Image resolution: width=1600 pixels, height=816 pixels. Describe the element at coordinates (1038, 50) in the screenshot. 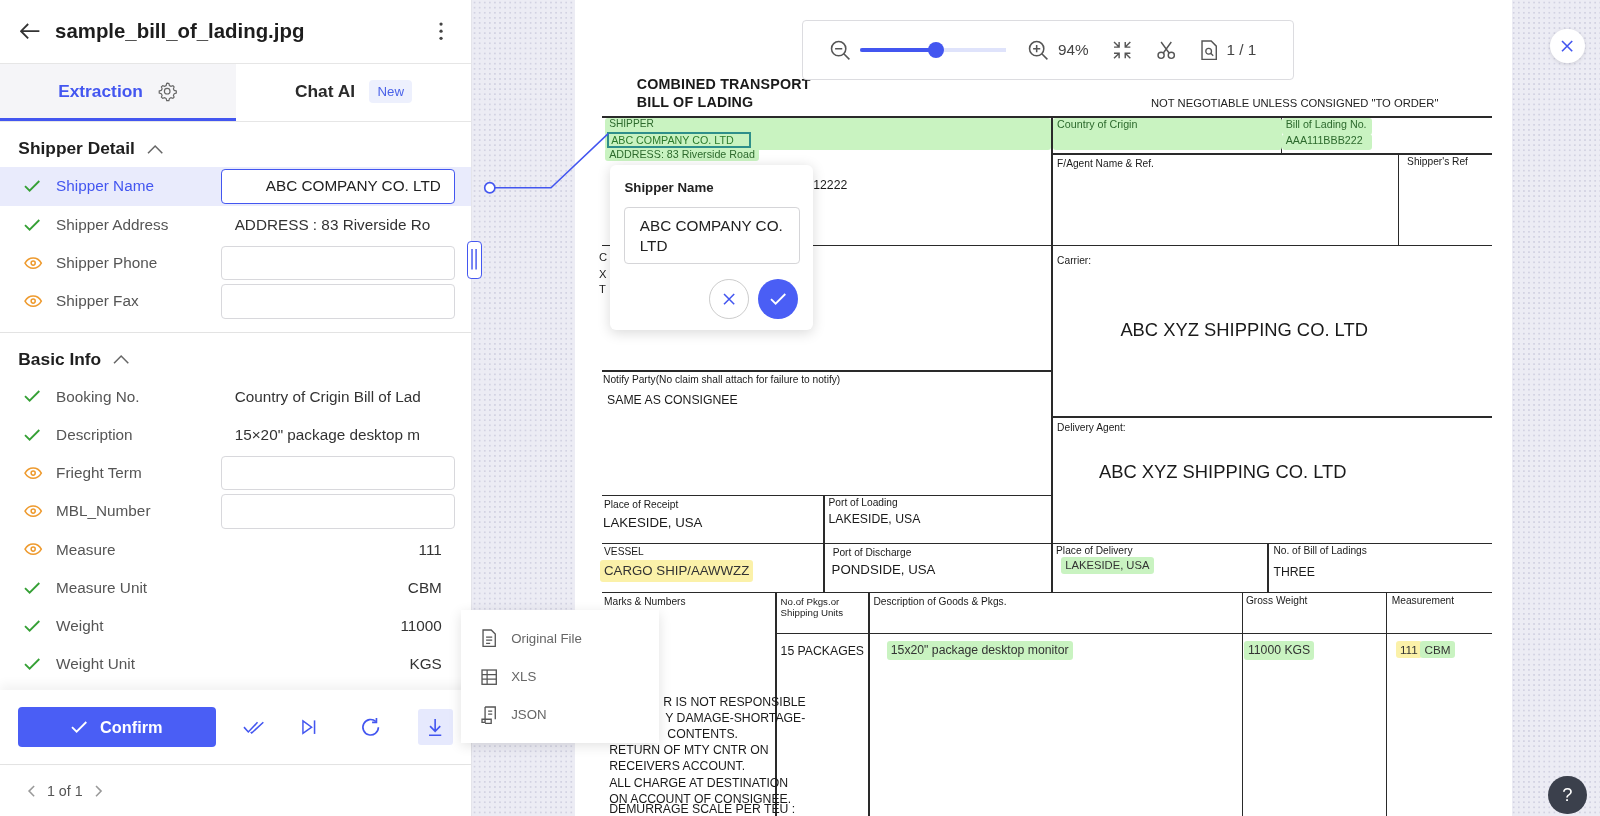

I see `zoom-in-icon` at that location.